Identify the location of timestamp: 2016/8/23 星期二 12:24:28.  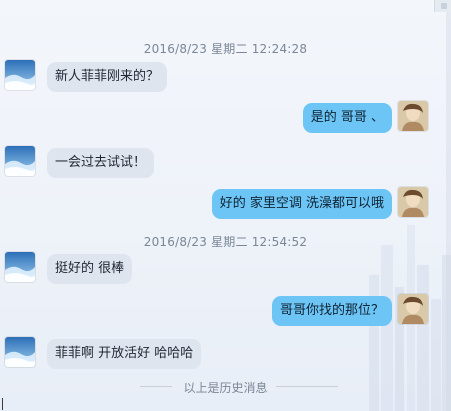
(225, 49).